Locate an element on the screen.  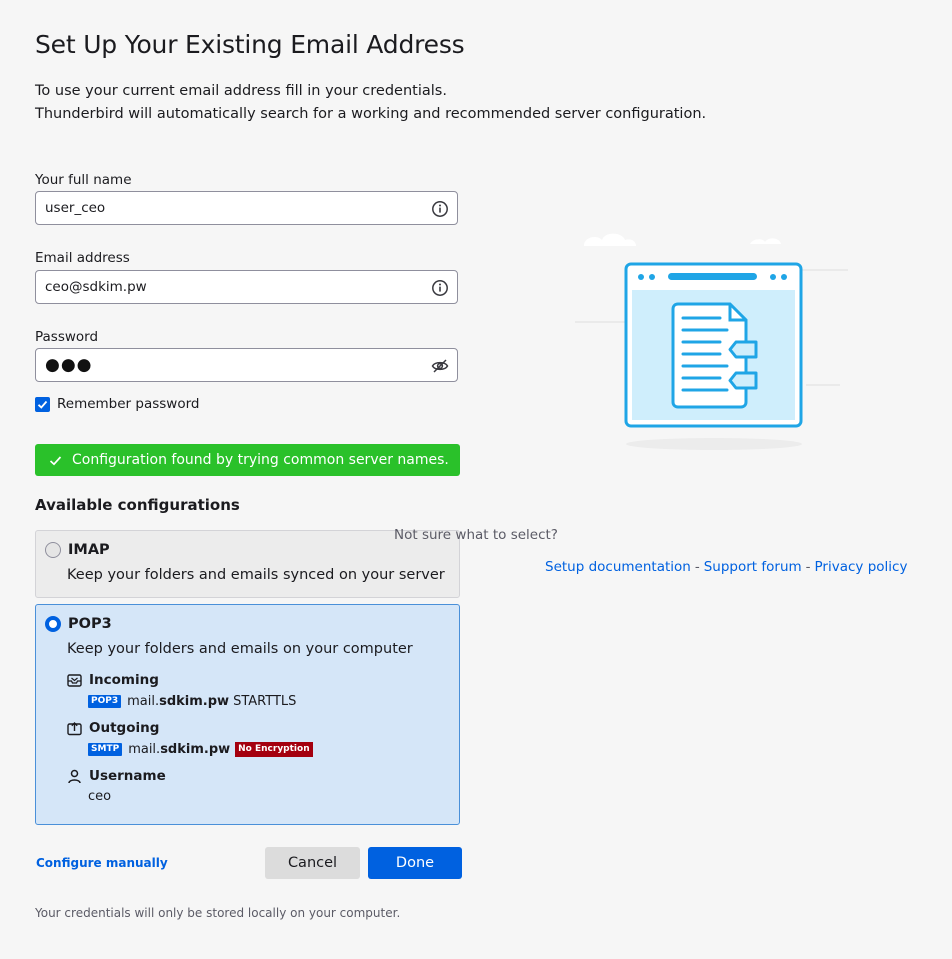
fullname-label: Your full name is located at coordinates (83, 180).